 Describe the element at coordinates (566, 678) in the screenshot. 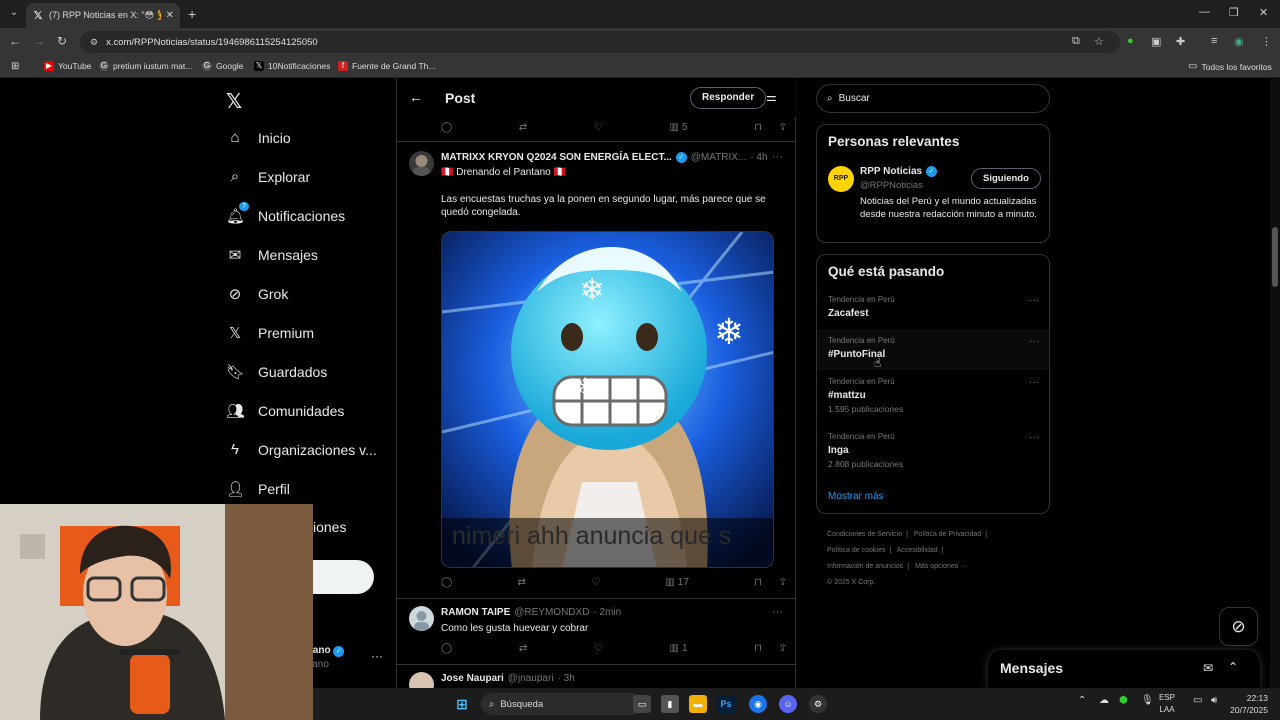

I see `tweet-time: · 3h` at that location.